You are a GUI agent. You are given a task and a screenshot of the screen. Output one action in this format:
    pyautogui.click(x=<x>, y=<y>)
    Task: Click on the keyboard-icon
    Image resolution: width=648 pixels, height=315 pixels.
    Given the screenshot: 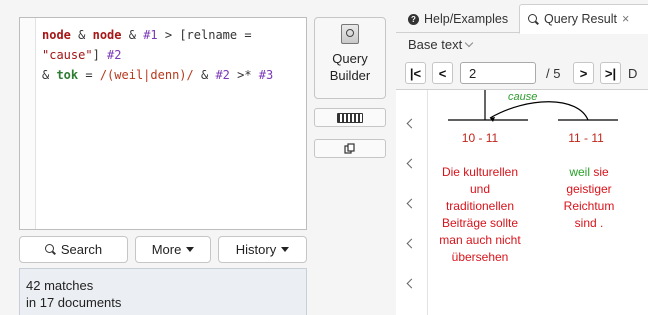 What is the action you would take?
    pyautogui.click(x=350, y=117)
    